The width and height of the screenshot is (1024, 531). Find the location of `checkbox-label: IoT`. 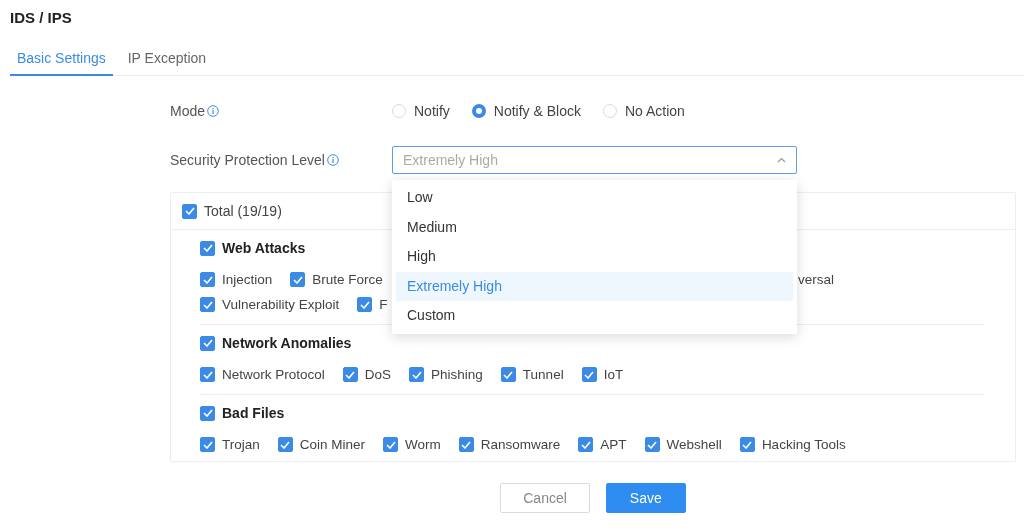

checkbox-label: IoT is located at coordinates (613, 374).